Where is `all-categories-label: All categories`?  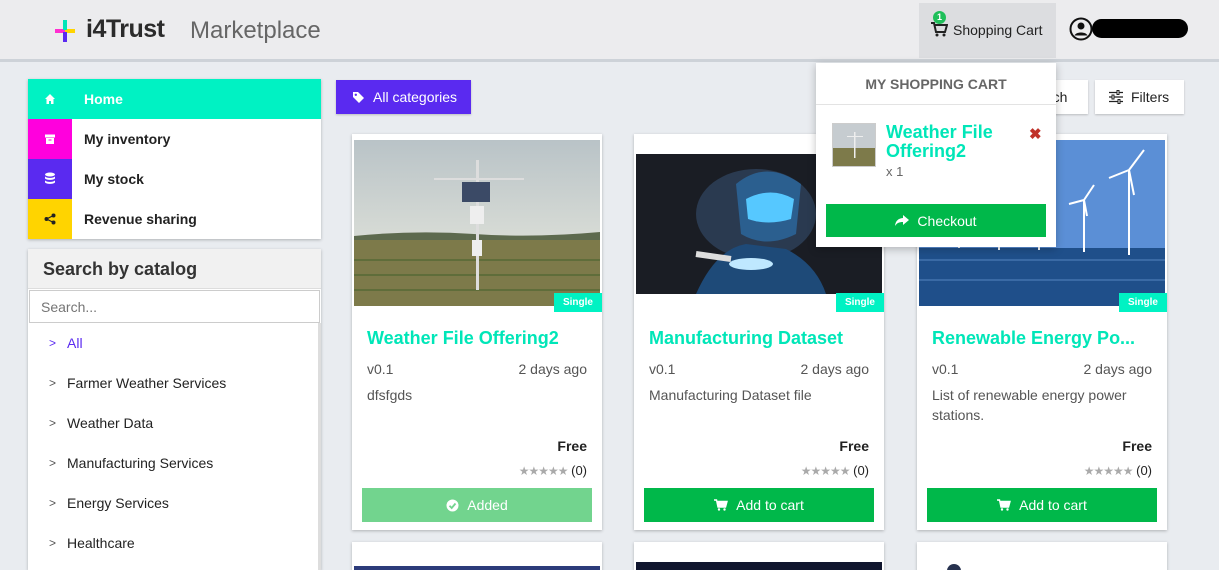
all-categories-label: All categories is located at coordinates (415, 97).